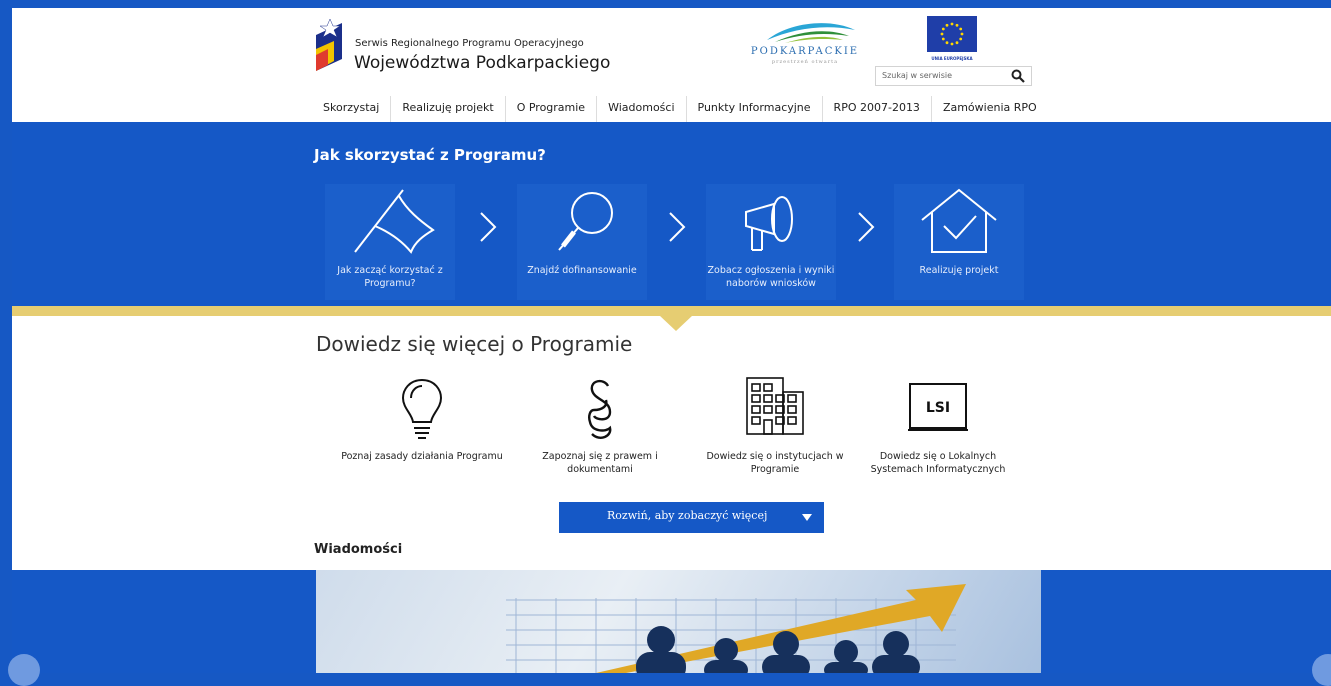  I want to click on pointer-triangle, so click(676, 323).